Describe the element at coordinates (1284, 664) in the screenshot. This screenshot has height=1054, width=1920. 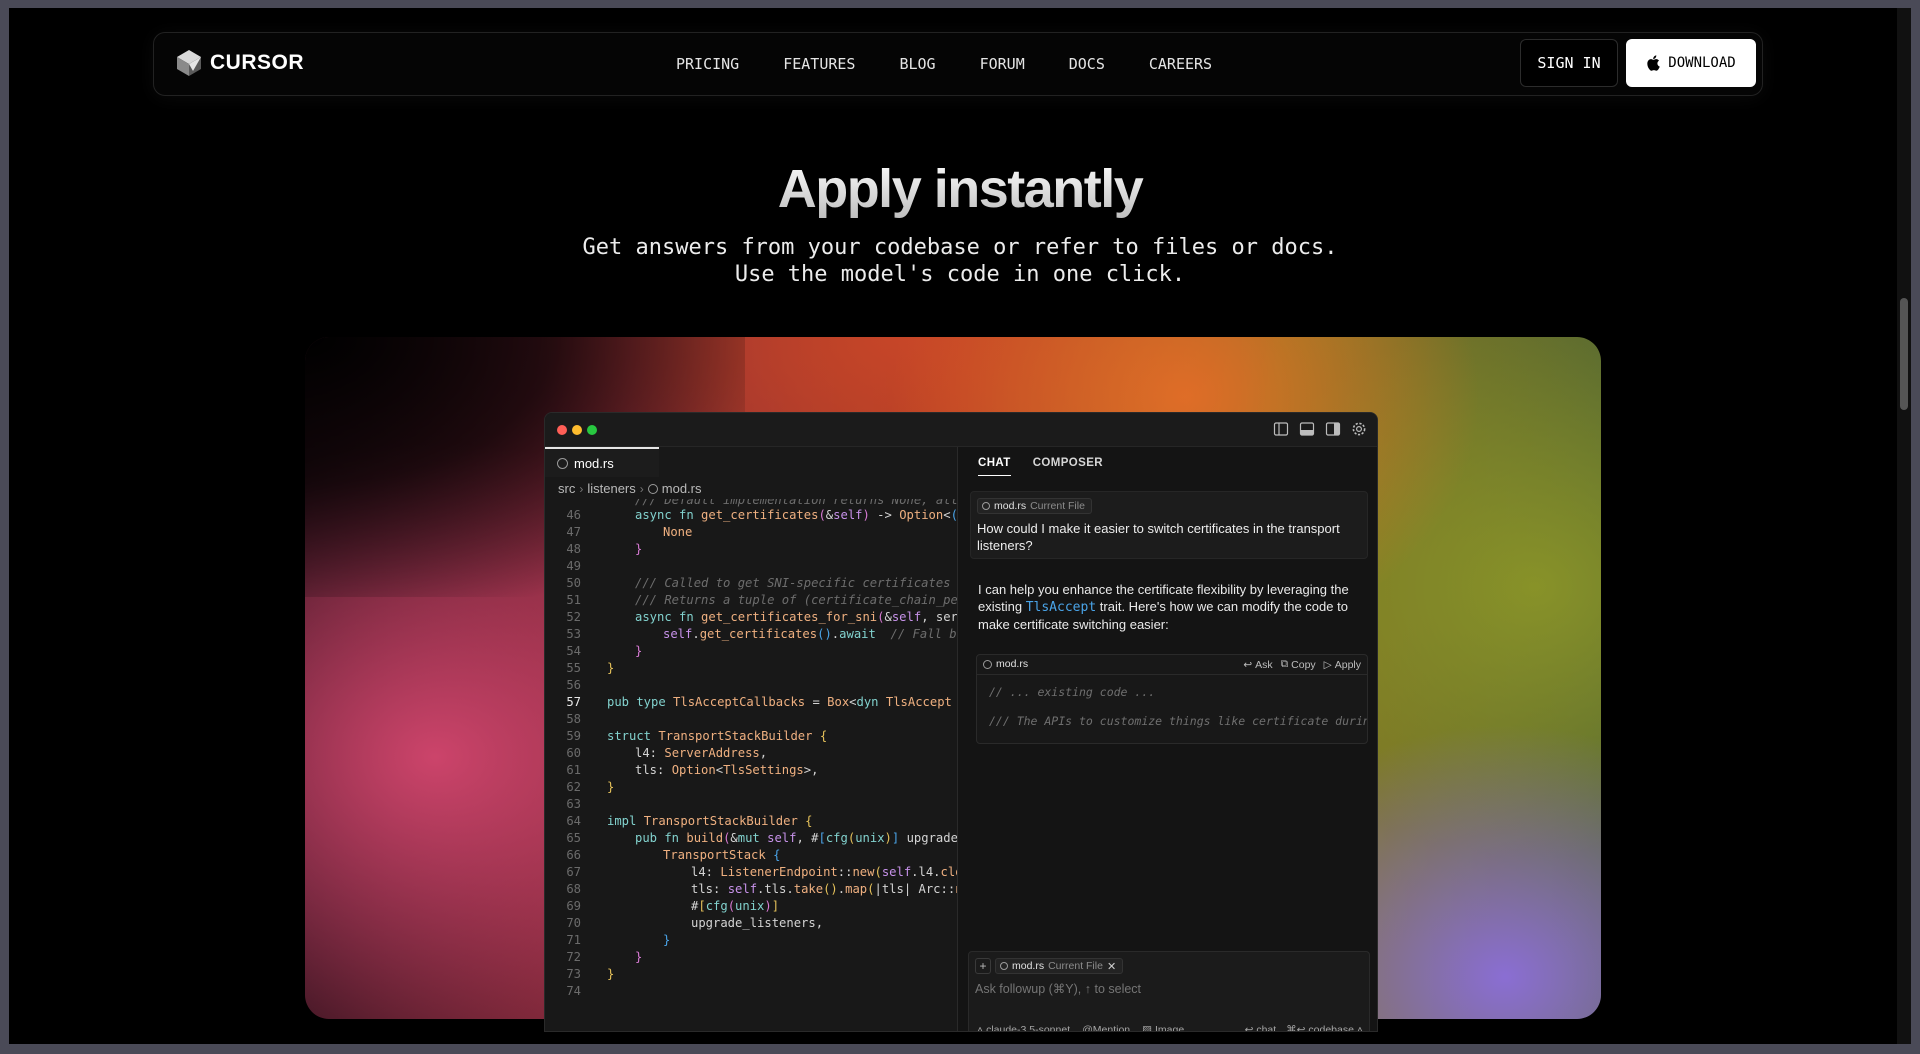
I see `copy-icon: ⧉` at that location.